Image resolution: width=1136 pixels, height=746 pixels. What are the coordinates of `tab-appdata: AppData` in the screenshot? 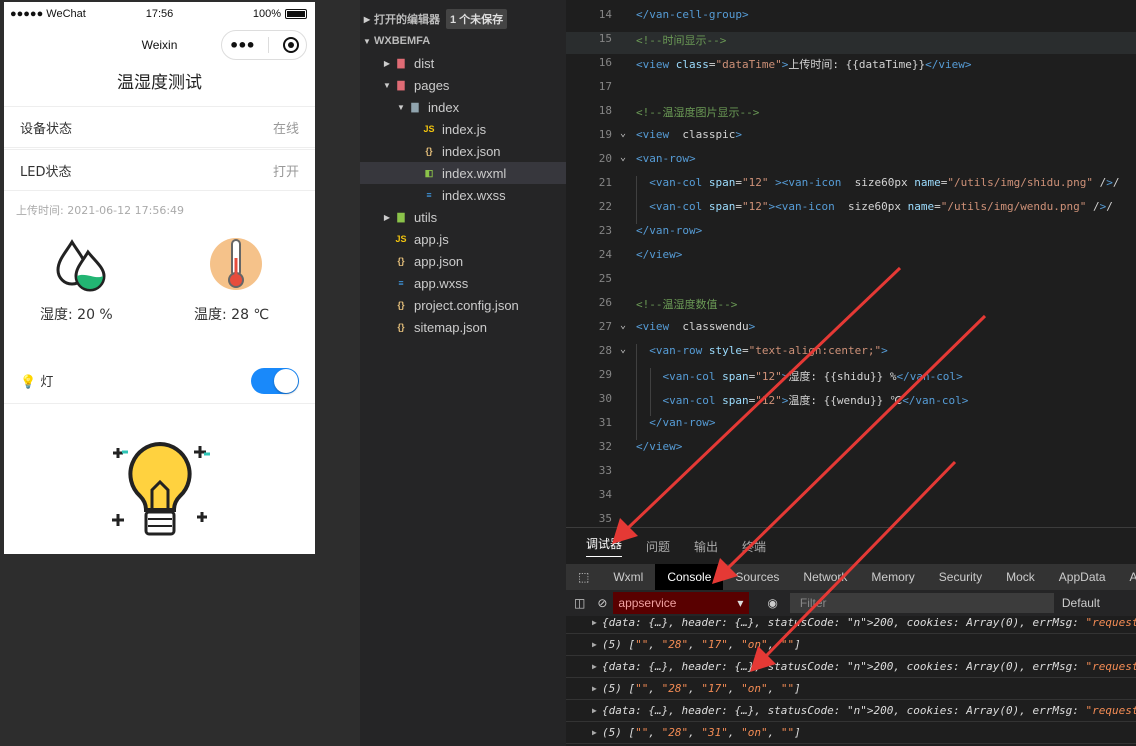 It's located at (1082, 577).